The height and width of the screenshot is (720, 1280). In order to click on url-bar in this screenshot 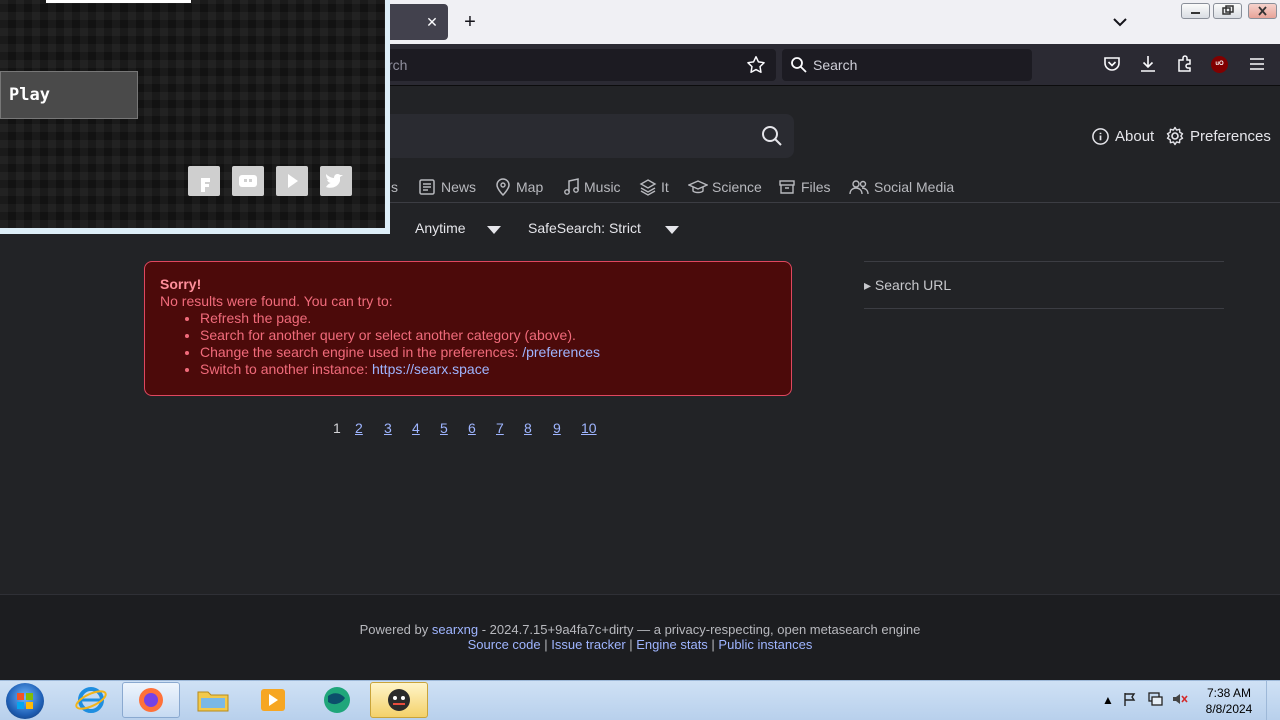, I will do `click(578, 65)`.